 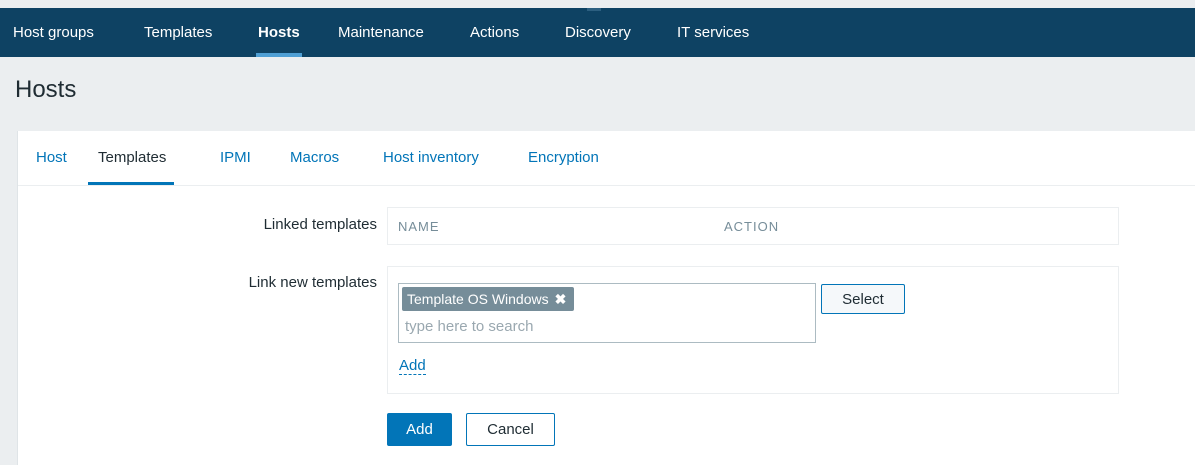 I want to click on nav-tab-host-groups: Host groups, so click(x=53, y=32).